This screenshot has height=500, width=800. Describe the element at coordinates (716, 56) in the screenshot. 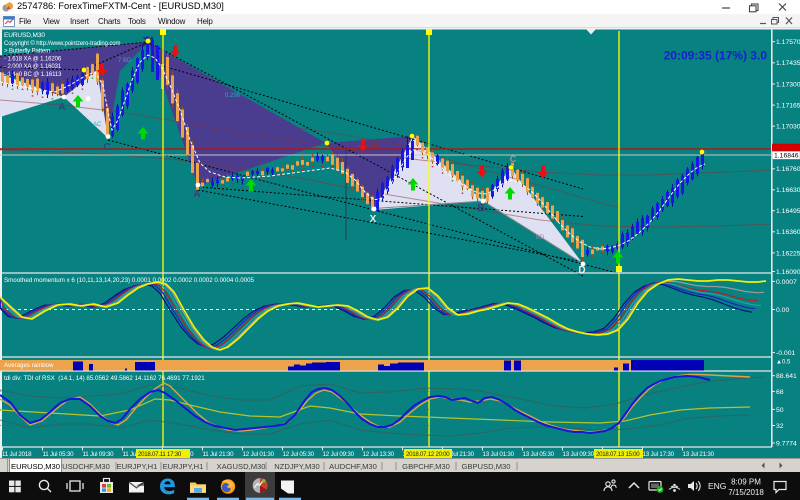

I see `svg-text: 20:09:35 (17%) 3.0` at that location.